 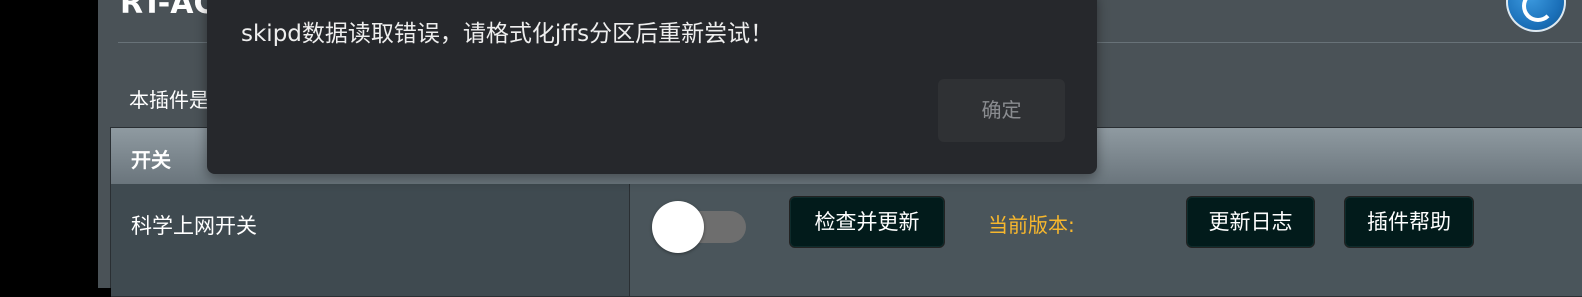 What do you see at coordinates (151, 160) in the screenshot?
I see `section-header-label: 开关` at bounding box center [151, 160].